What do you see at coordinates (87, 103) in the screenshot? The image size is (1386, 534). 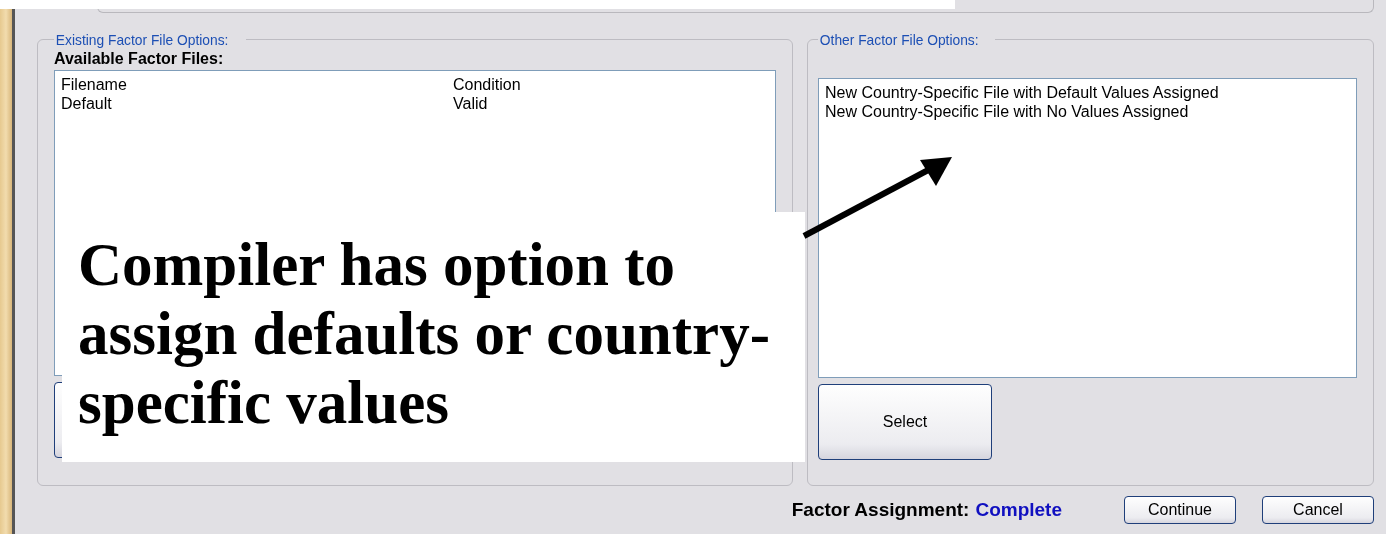 I see `list-cell-text: Default` at bounding box center [87, 103].